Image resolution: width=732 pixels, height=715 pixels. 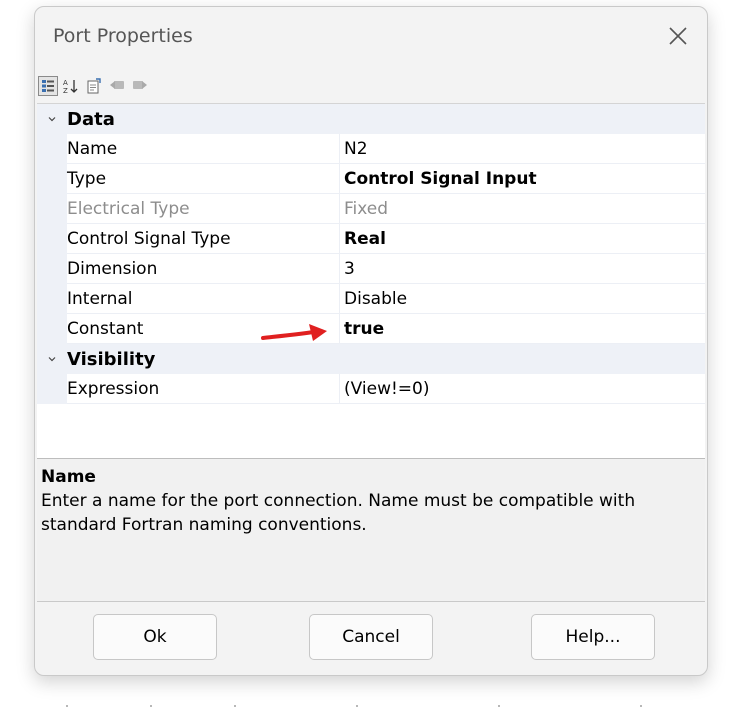 I want to click on property-row-internal: Internal Disable, so click(x=371, y=299).